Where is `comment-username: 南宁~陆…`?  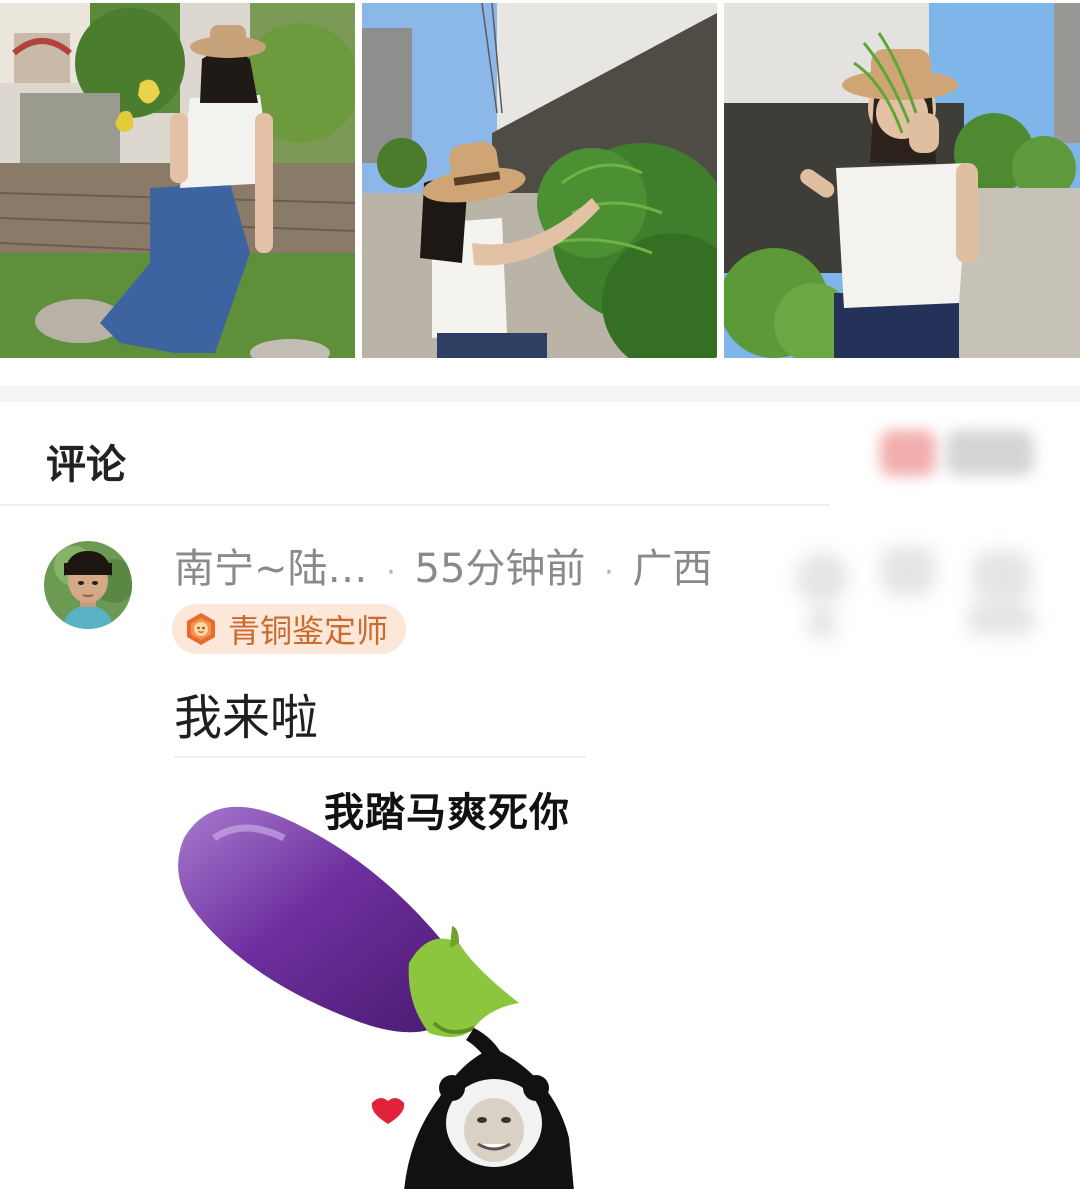
comment-username: 南宁~陆… is located at coordinates (271, 569).